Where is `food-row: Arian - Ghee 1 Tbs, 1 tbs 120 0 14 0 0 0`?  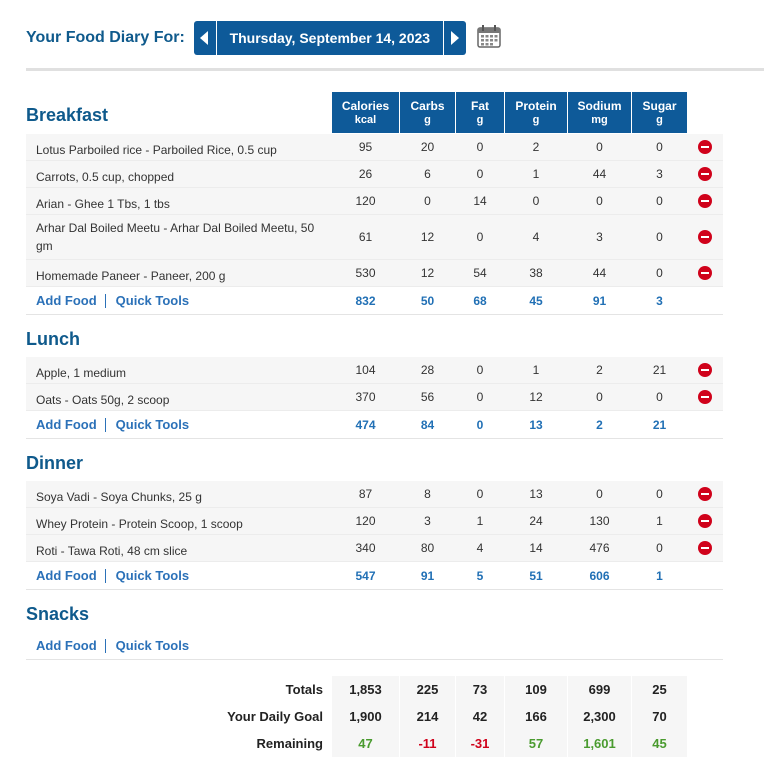
food-row: Arian - Ghee 1 Tbs, 1 tbs 120 0 14 0 0 0 is located at coordinates (374, 201).